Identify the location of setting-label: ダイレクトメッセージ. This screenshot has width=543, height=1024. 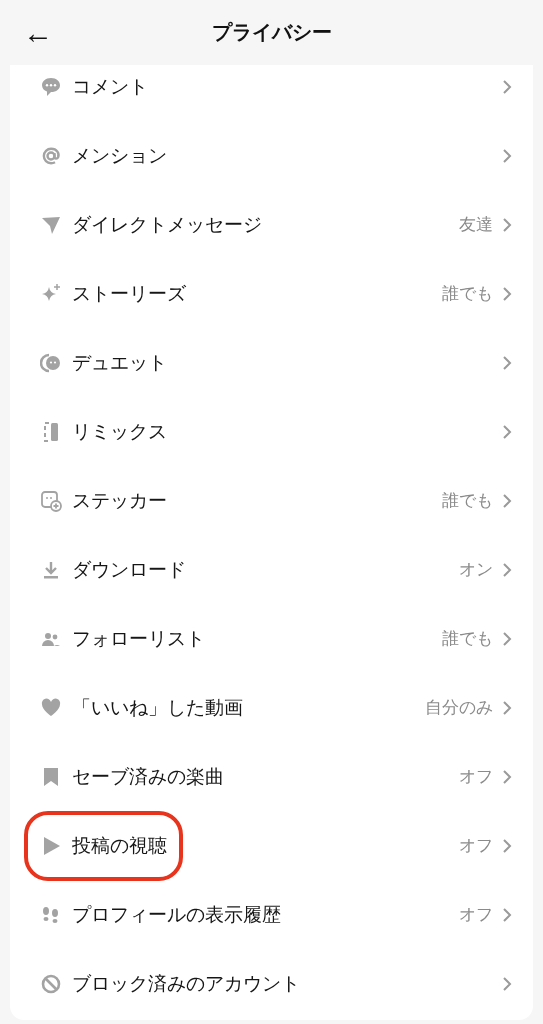
(167, 224).